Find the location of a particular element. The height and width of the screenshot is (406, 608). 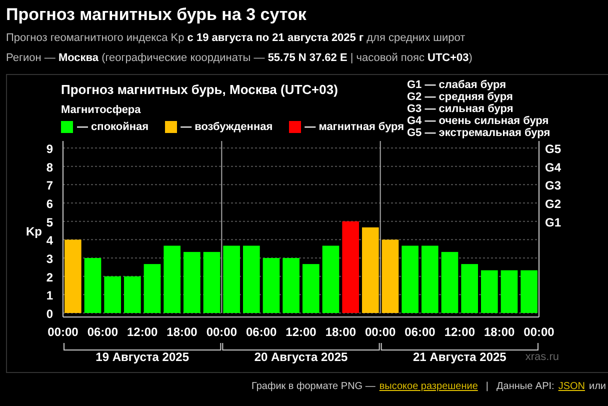

y-axis-label: 4 is located at coordinates (49, 241).